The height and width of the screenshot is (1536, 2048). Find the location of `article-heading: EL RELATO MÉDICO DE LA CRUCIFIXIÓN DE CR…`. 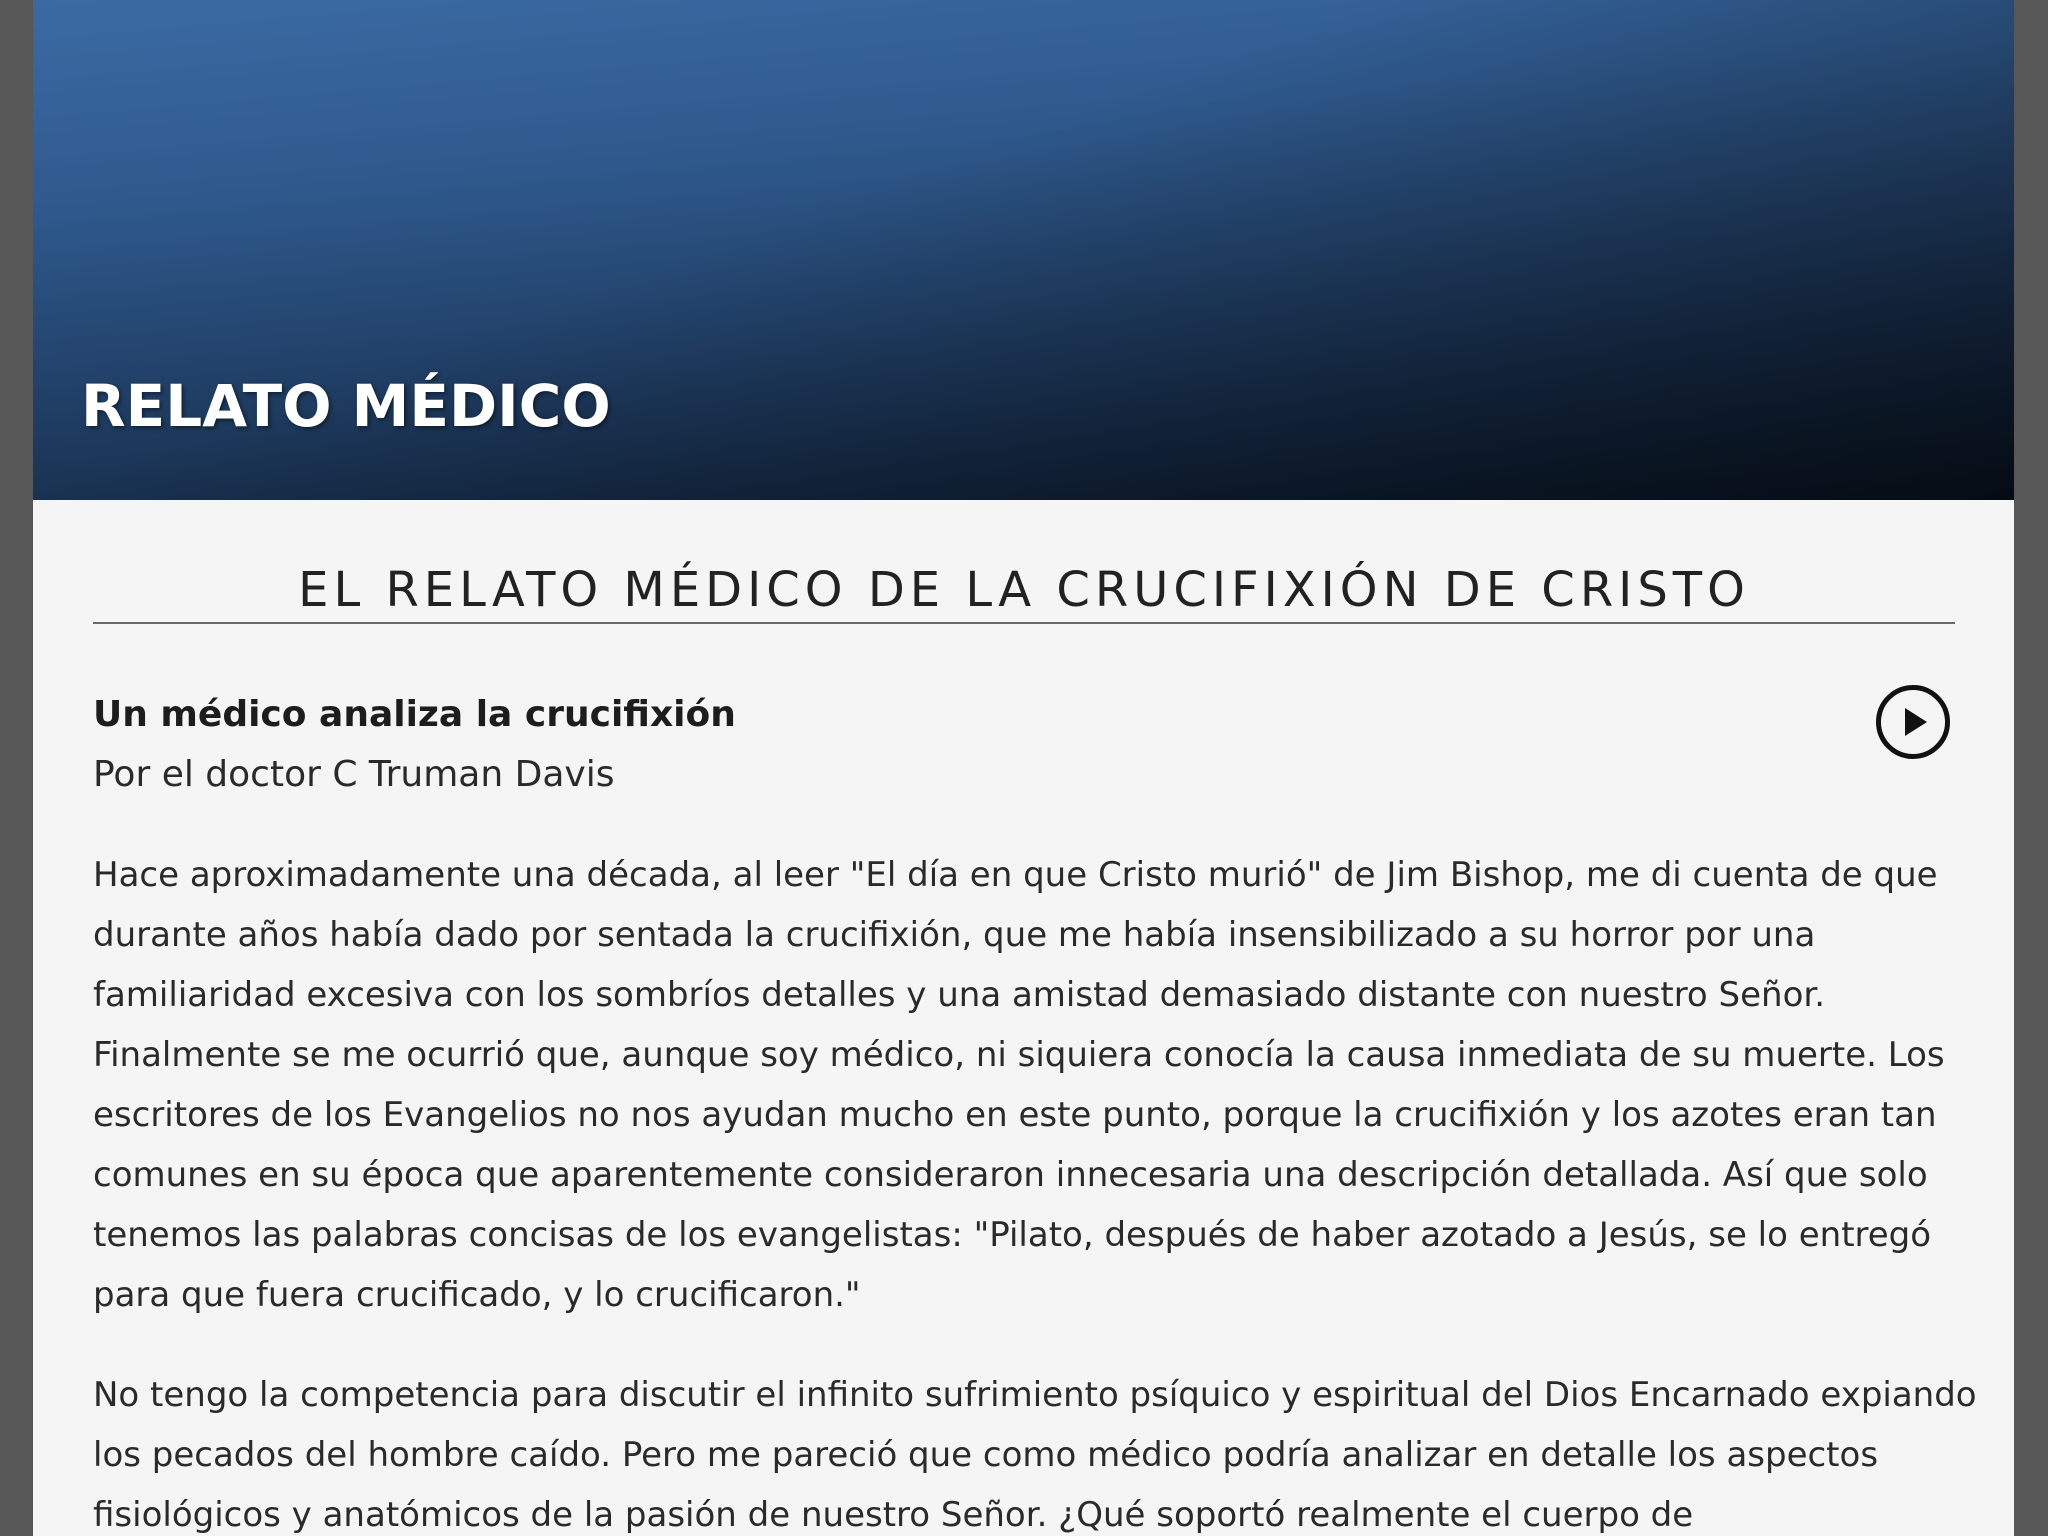

article-heading: EL RELATO MÉDICO DE LA CRUCIFIXIÓN DE CR… is located at coordinates (1024, 592).